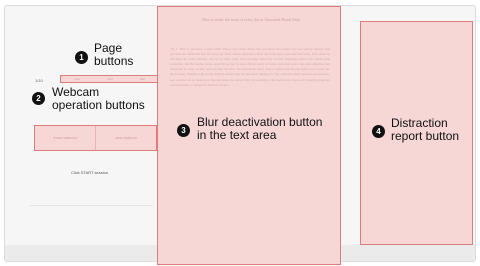 This screenshot has width=480, height=266. I want to click on page-last-button: last, so click(142, 79).